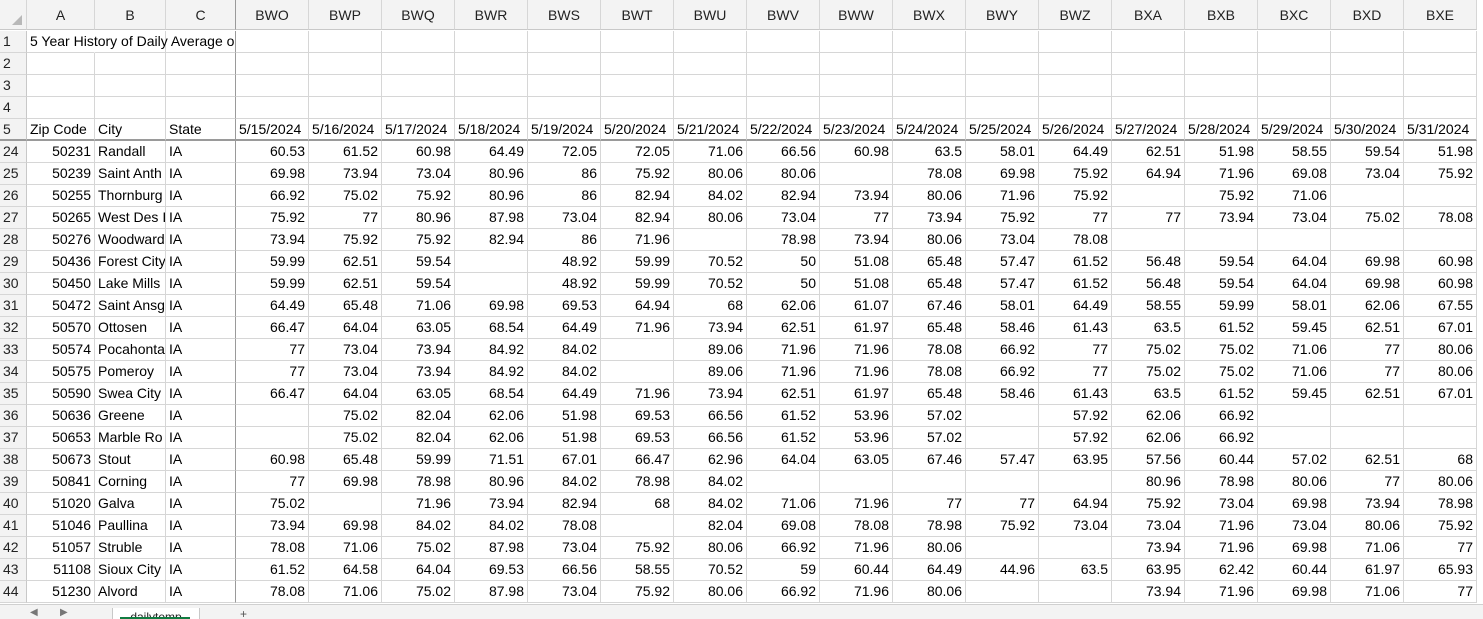 The height and width of the screenshot is (619, 1483). I want to click on cell-bxd-42: 71.06, so click(1367, 548).